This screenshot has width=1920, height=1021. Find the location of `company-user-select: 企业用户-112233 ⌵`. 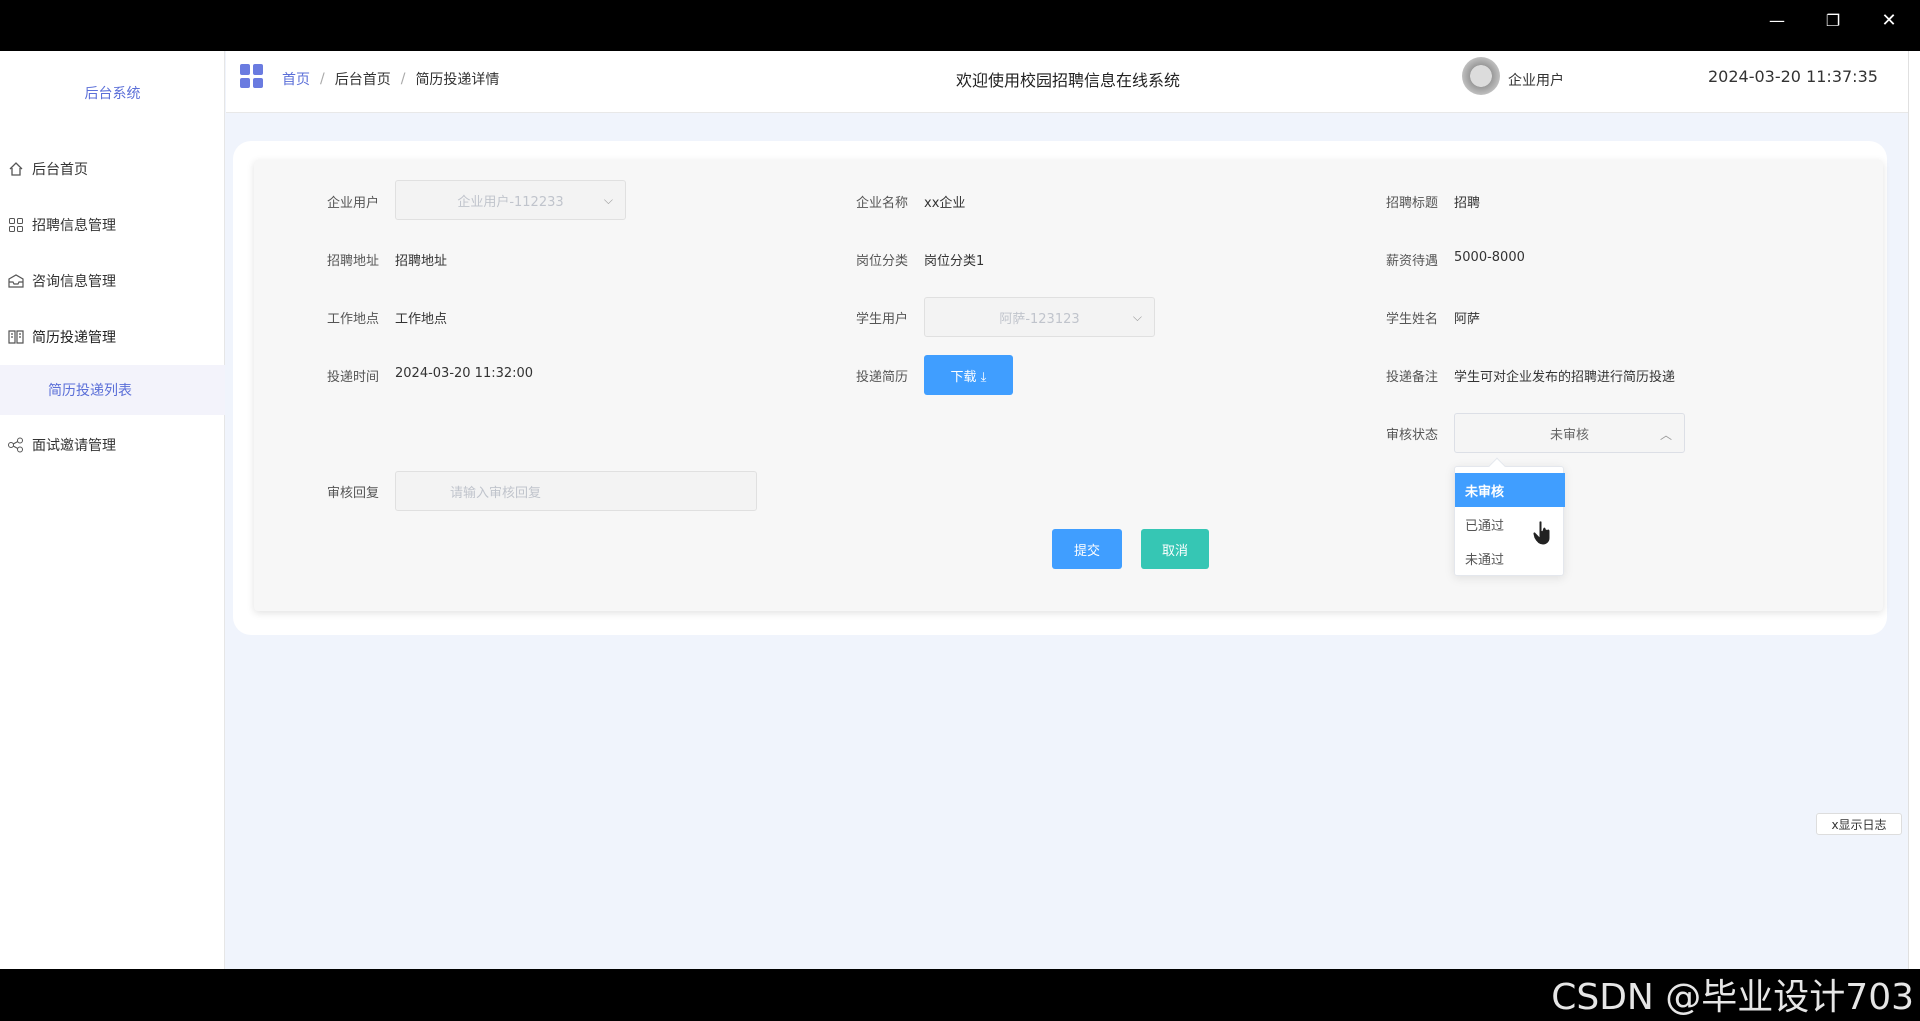

company-user-select: 企业用户-112233 ⌵ is located at coordinates (510, 200).